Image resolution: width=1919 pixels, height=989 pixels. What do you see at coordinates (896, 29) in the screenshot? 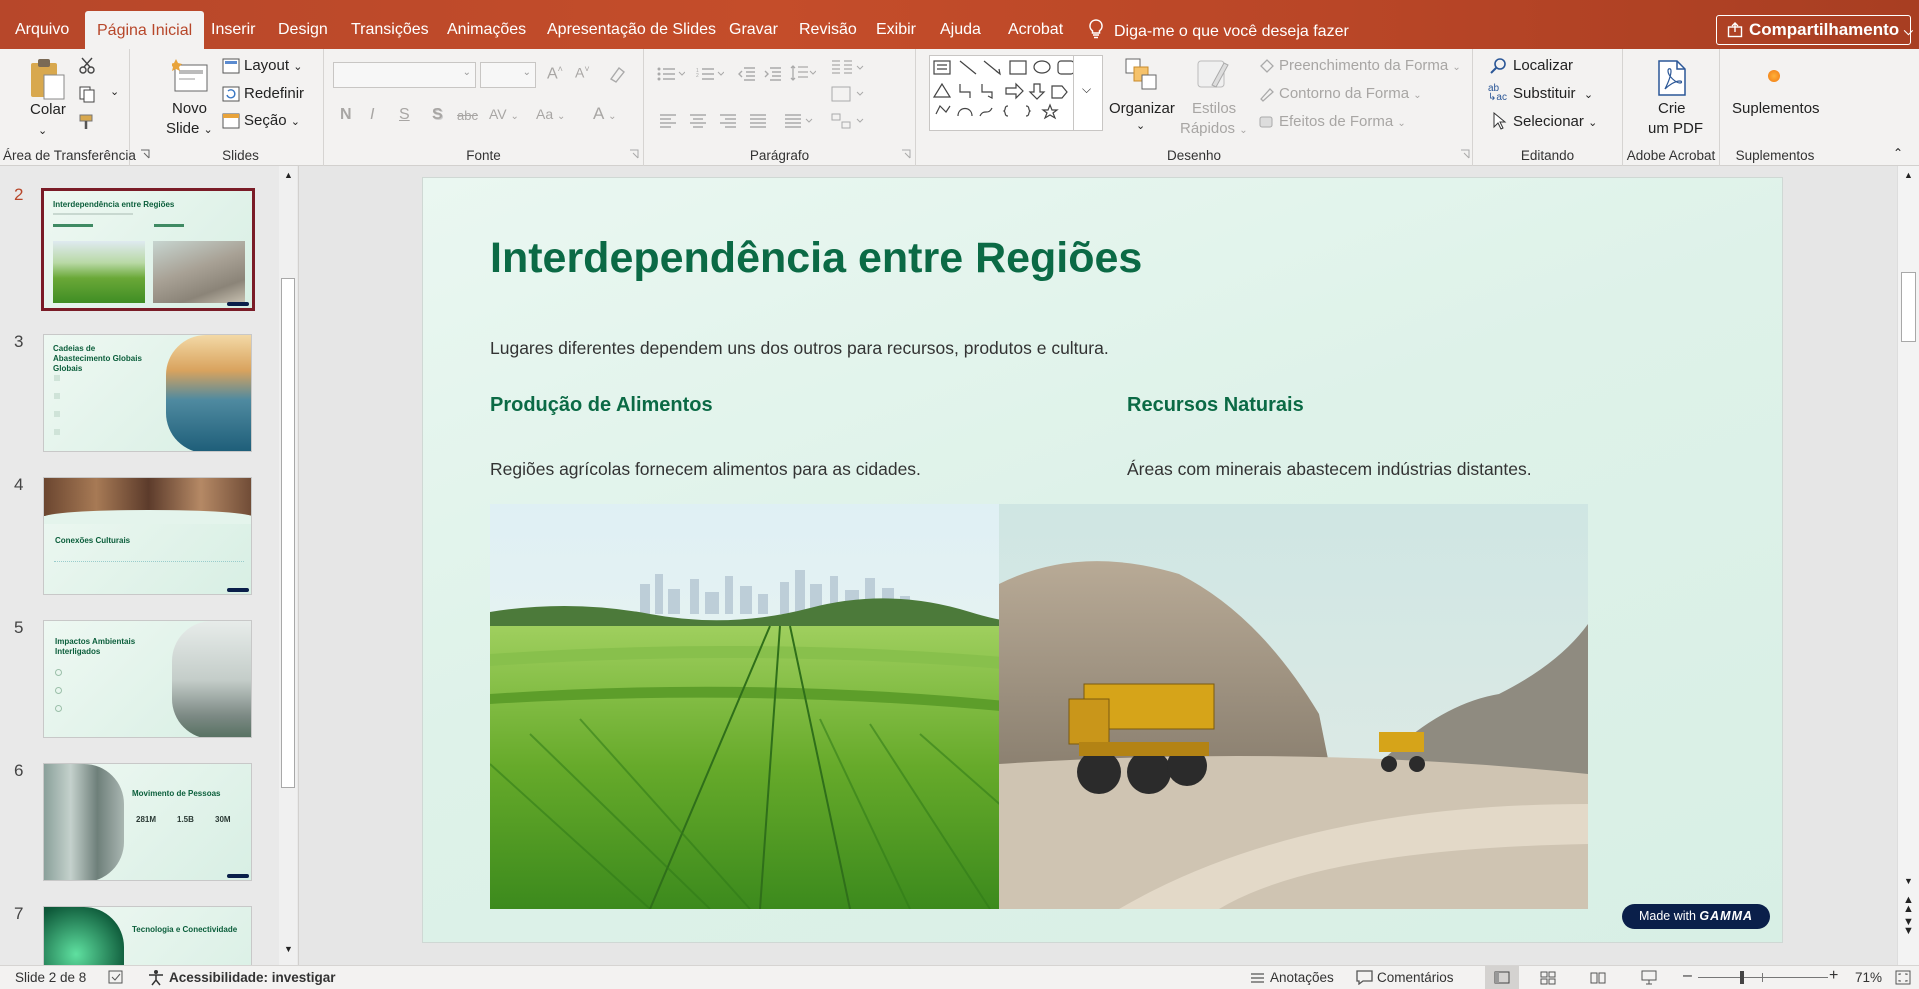
I see `tab-exibir: Exibir` at bounding box center [896, 29].